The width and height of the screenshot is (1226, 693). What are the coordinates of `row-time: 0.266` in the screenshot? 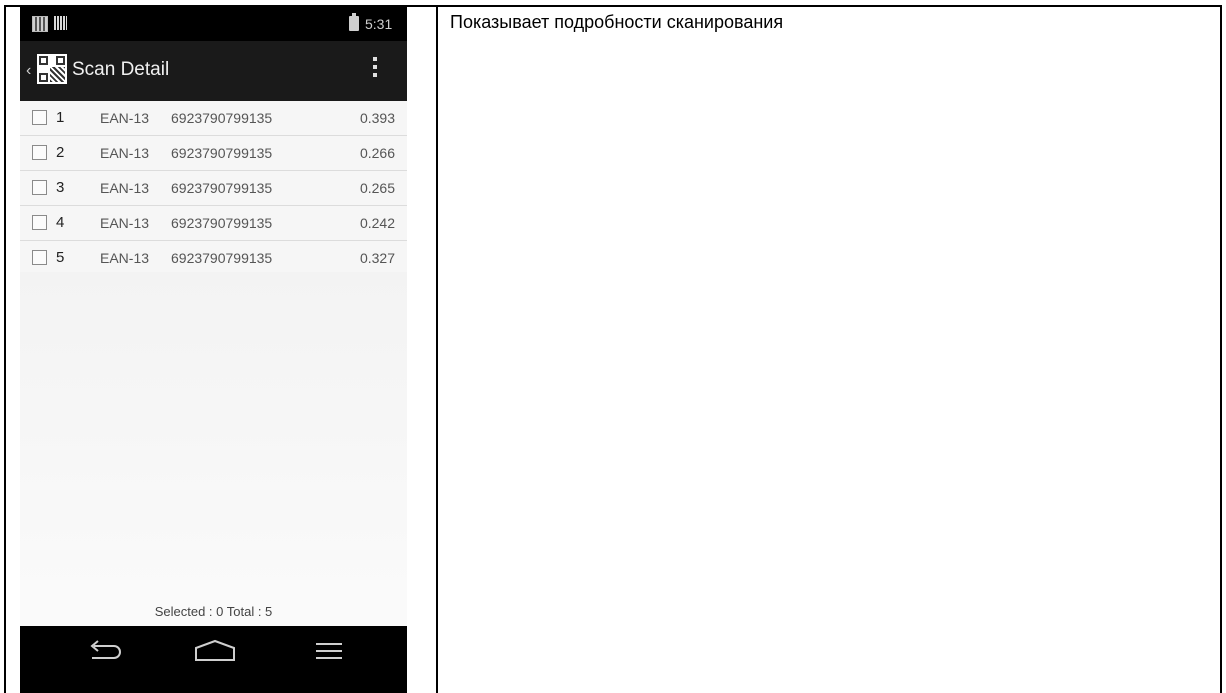 It's located at (377, 153).